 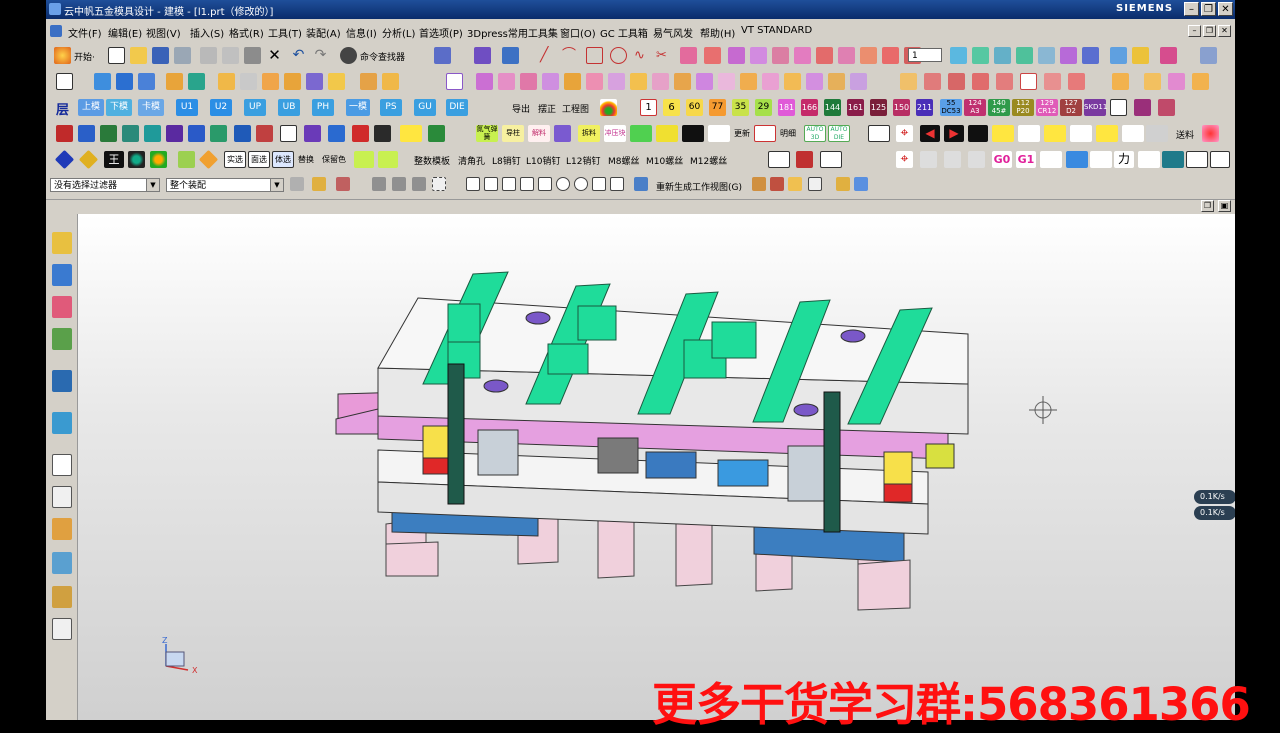 I want to click on sheet-edge-icon, so click(x=1052, y=81).